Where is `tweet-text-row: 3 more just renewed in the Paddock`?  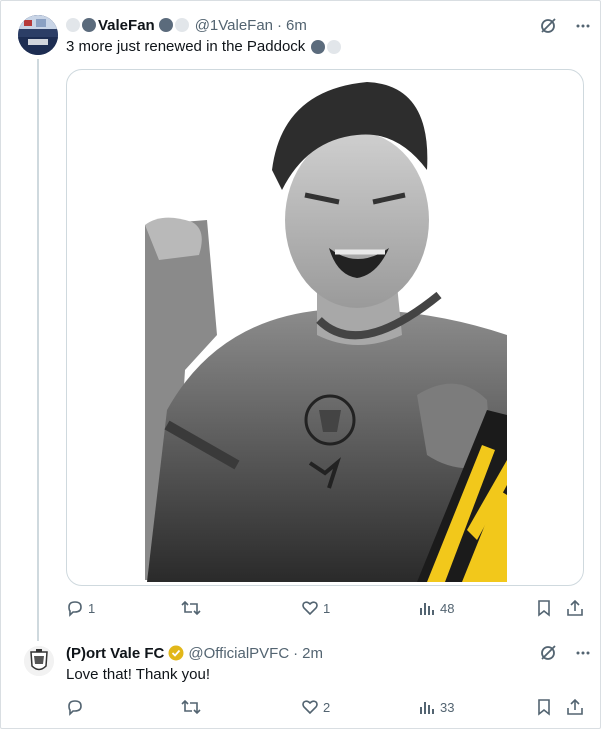
tweet-text-row: 3 more just renewed in the Paddock is located at coordinates (204, 46).